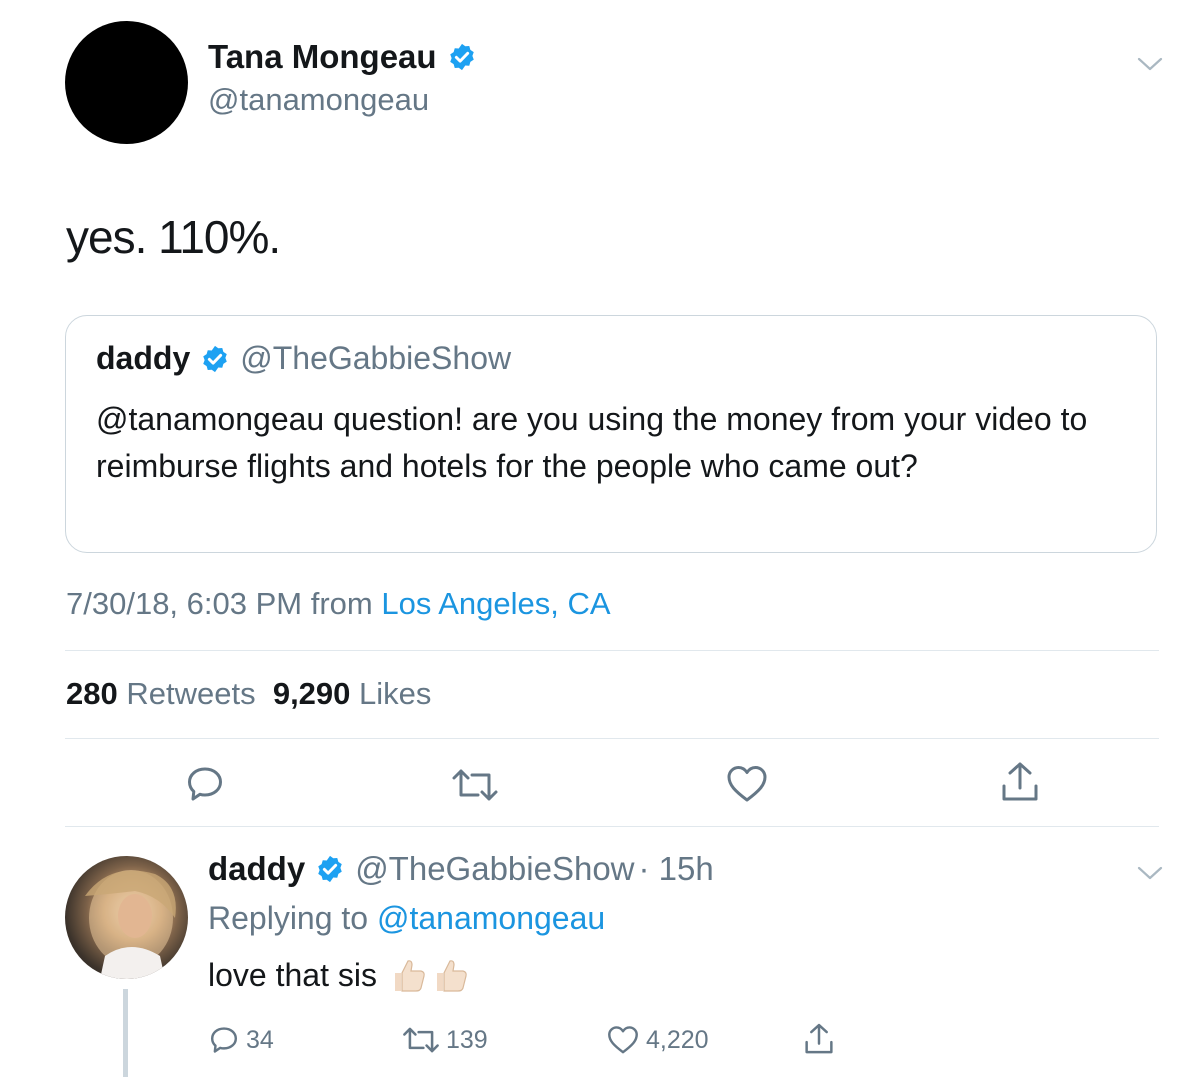 The width and height of the screenshot is (1183, 1077). Describe the element at coordinates (125, 1033) in the screenshot. I see `thread-line` at that location.